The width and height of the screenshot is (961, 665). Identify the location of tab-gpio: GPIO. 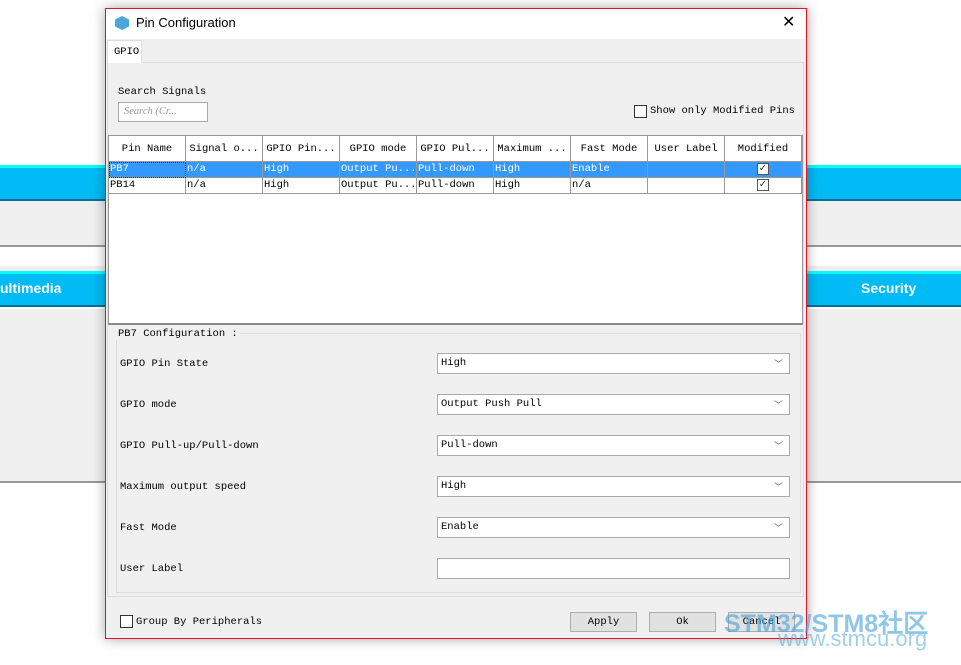
(124, 51).